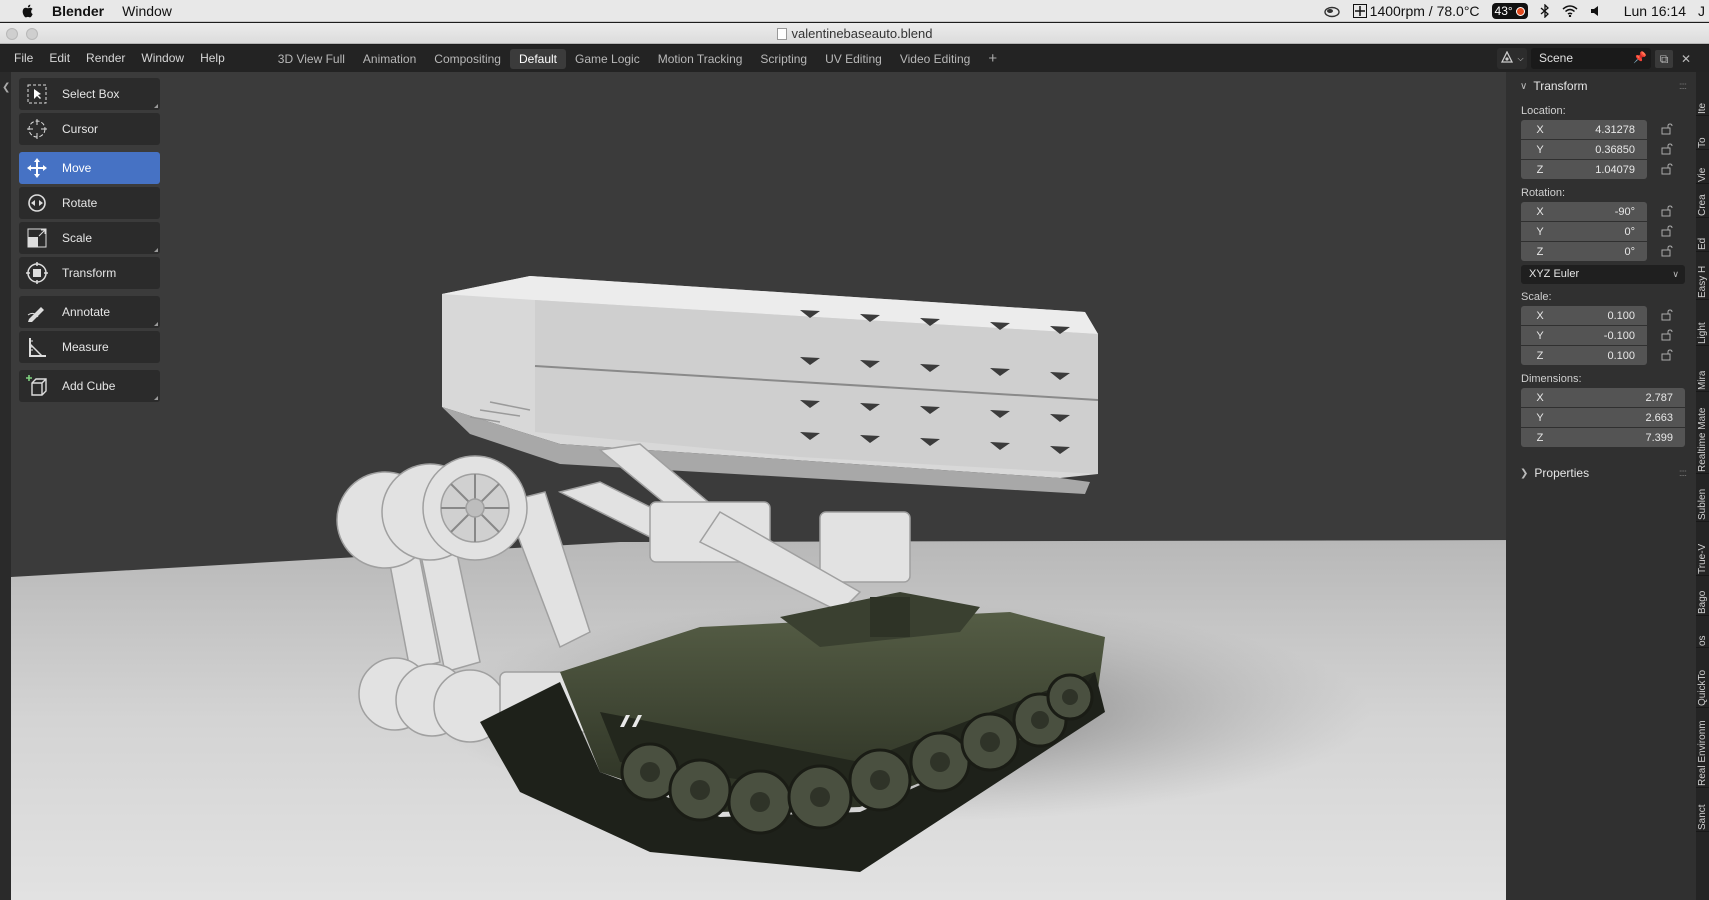 The width and height of the screenshot is (1709, 900). I want to click on scene-name-field: Scene 📌, so click(1591, 58).